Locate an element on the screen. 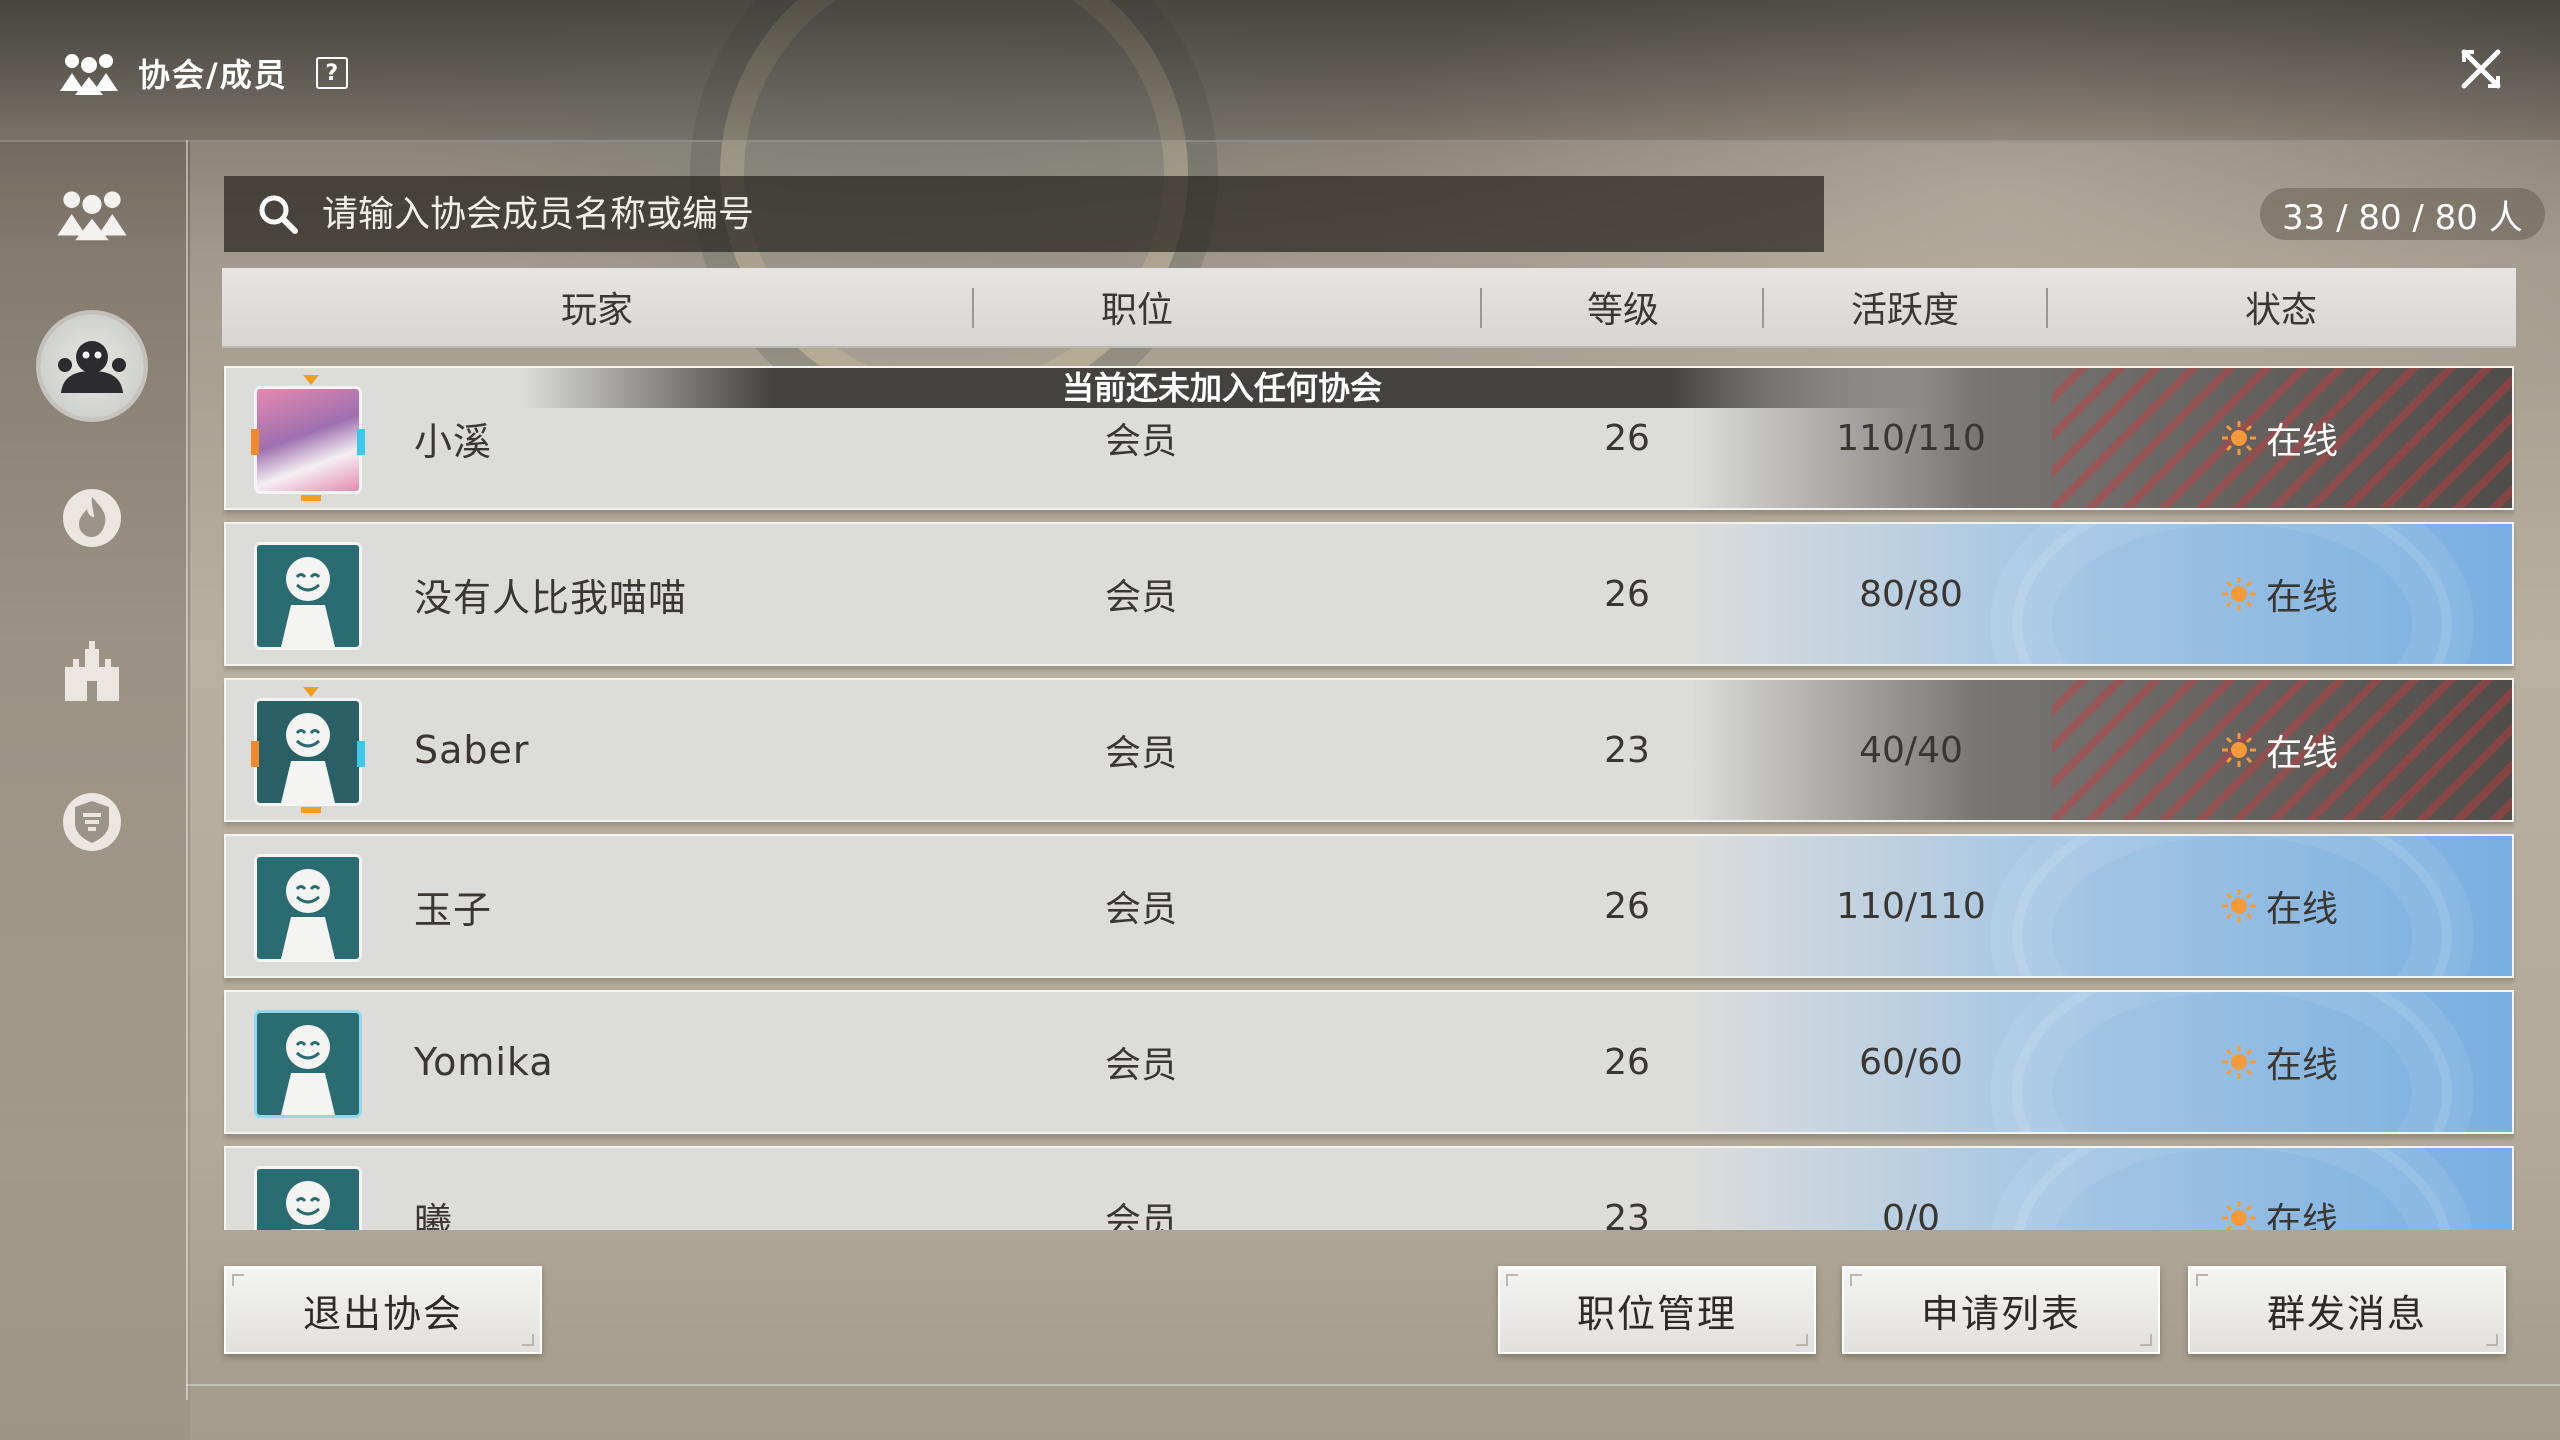 The image size is (2560, 1440). bottom-divider is located at coordinates (1373, 1385).